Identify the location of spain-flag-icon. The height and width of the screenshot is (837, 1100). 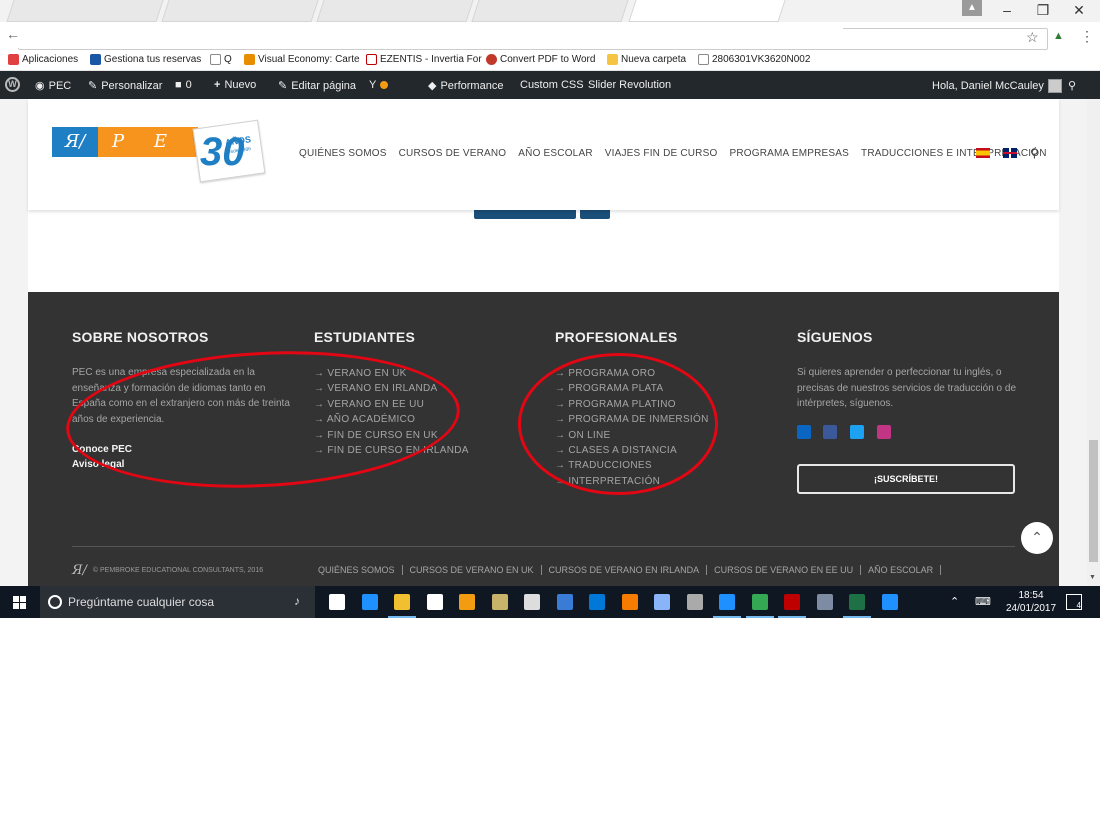
(983, 153).